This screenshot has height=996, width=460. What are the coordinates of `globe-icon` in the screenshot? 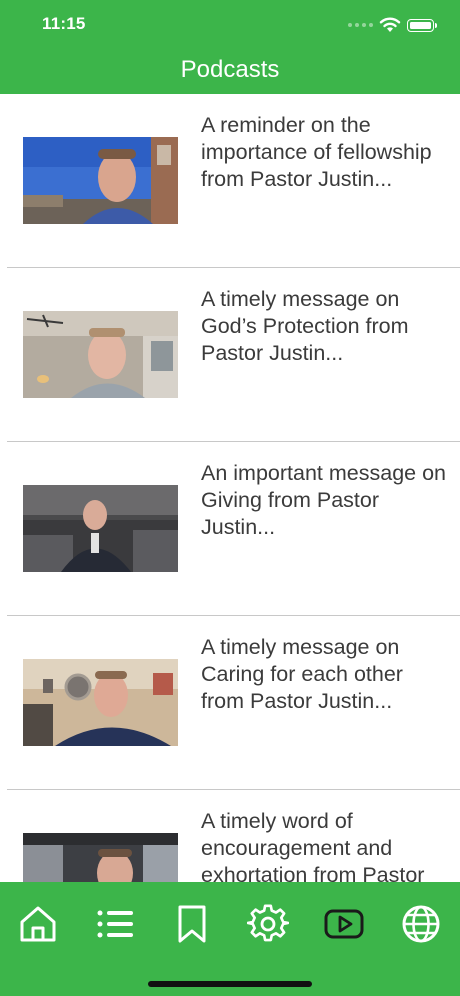 It's located at (421, 924).